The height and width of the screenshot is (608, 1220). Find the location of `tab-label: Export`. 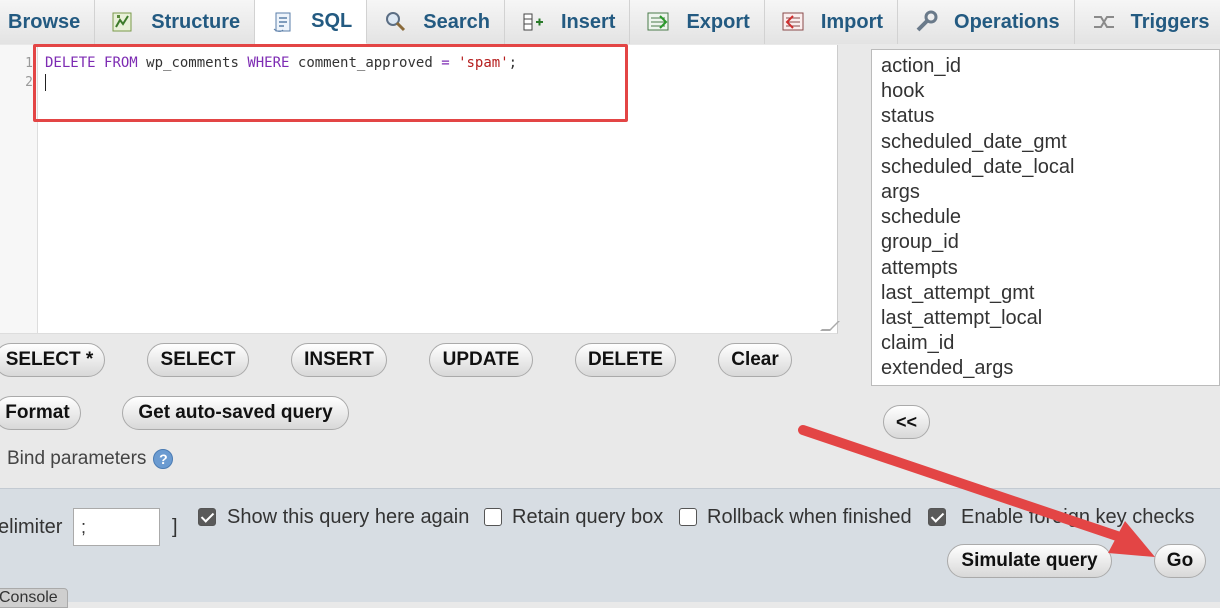

tab-label: Export is located at coordinates (718, 21).